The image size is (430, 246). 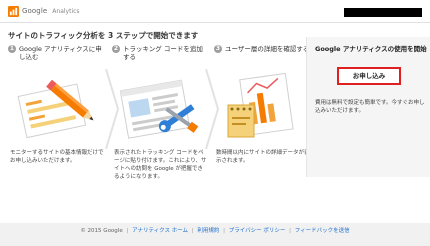 I want to click on step-1-title-row: 1 Google アナリティクスに申し込む, so click(x=56, y=53).